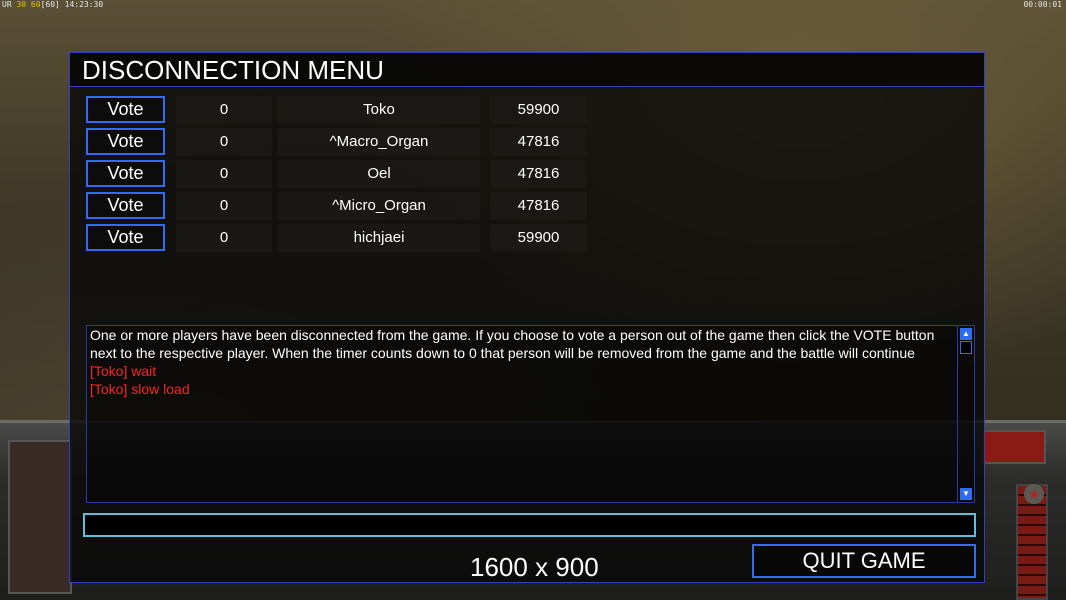 The image size is (1066, 600). Describe the element at coordinates (379, 206) in the screenshot. I see `player-name: ^Micro_Organ` at that location.